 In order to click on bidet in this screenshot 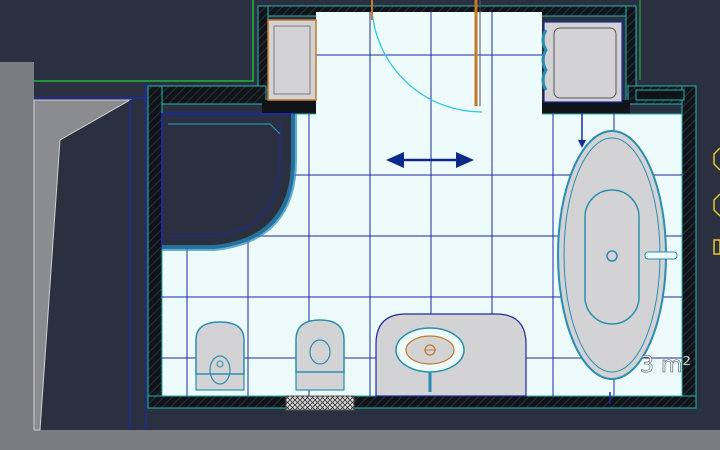, I will do `click(220, 356)`.